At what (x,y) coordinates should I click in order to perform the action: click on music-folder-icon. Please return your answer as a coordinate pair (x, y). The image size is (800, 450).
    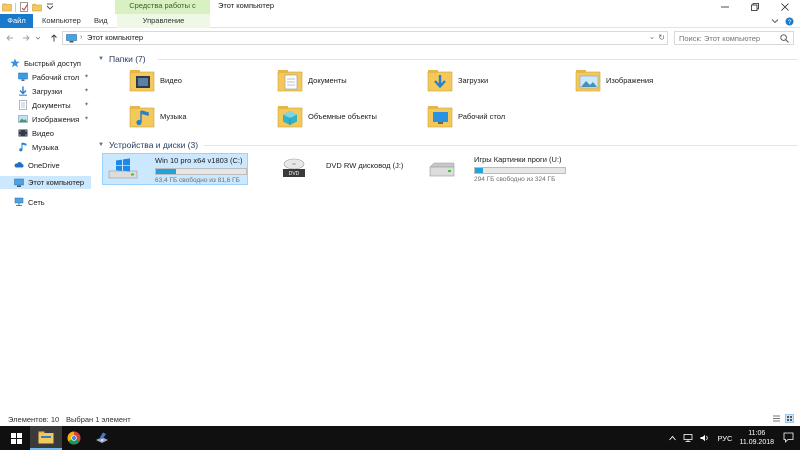
    Looking at the image, I should click on (142, 117).